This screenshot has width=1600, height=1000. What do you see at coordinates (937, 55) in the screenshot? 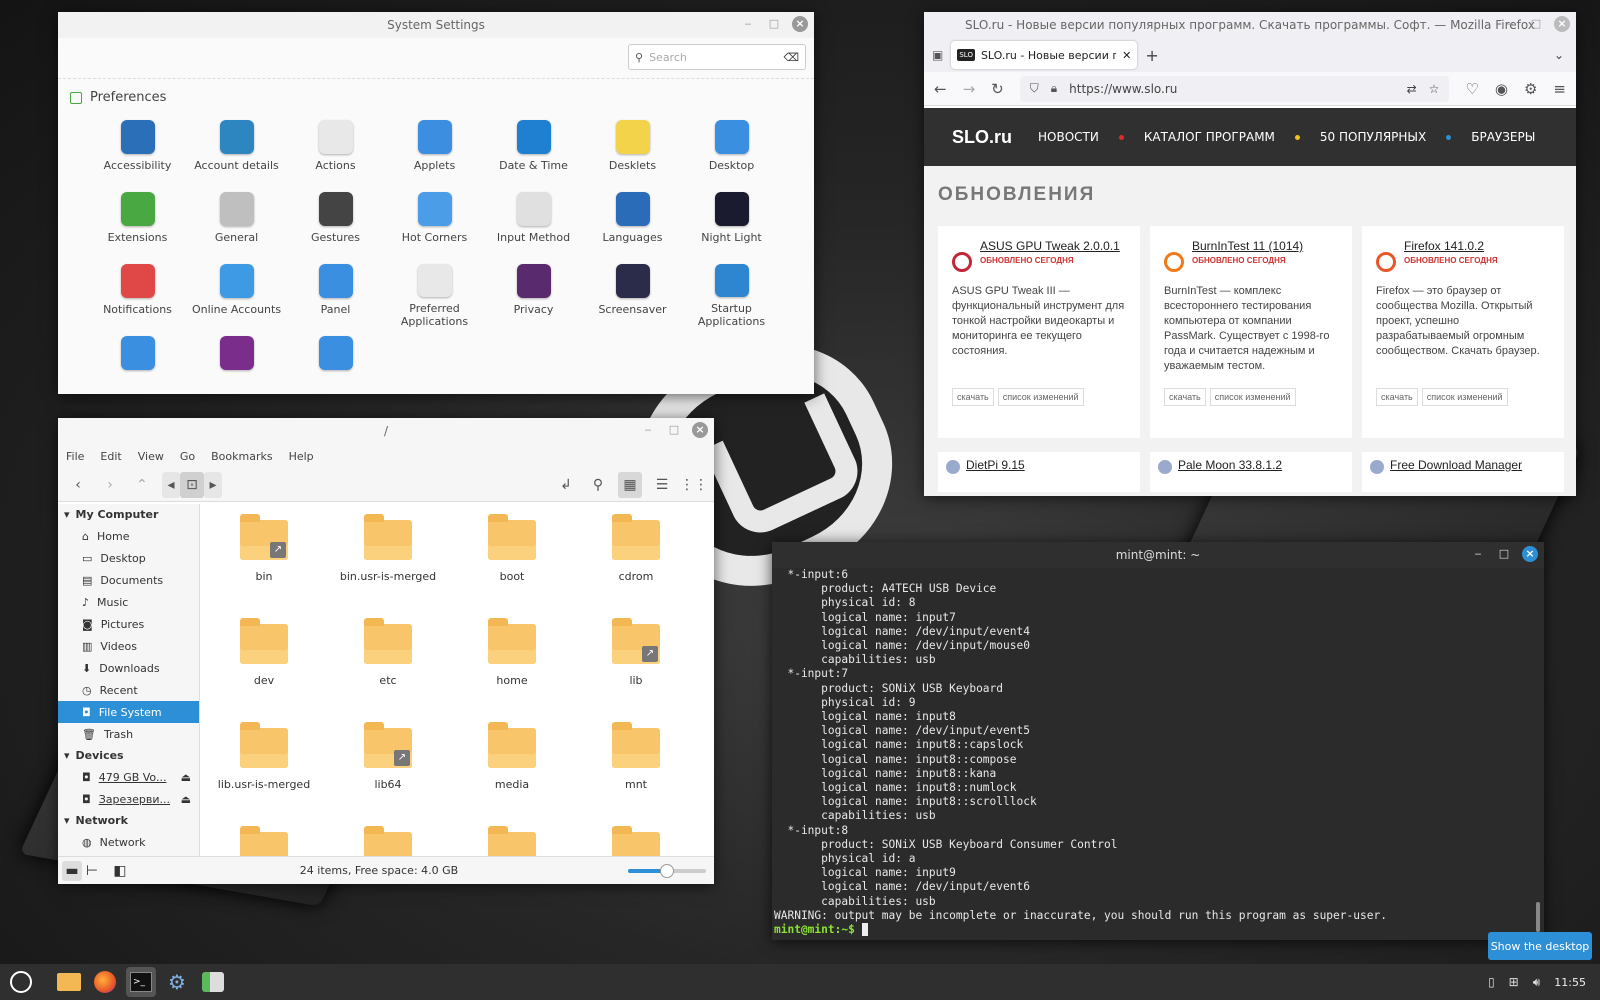
I see `tab-overview-icon: ▣` at bounding box center [937, 55].